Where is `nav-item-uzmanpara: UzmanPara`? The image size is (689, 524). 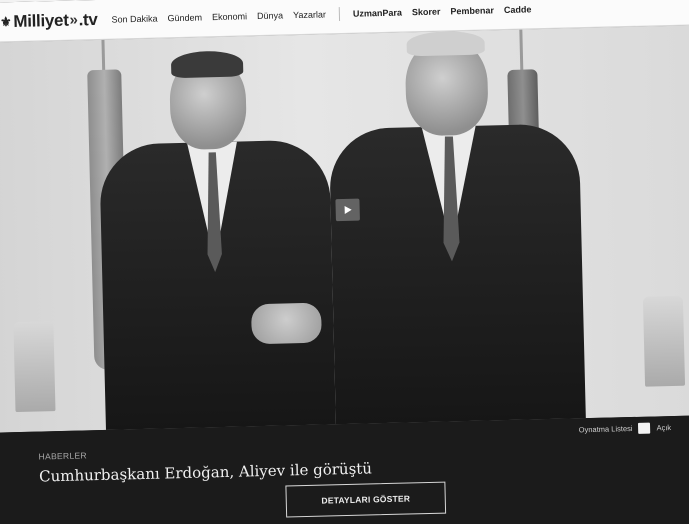 nav-item-uzmanpara: UzmanPara is located at coordinates (377, 12).